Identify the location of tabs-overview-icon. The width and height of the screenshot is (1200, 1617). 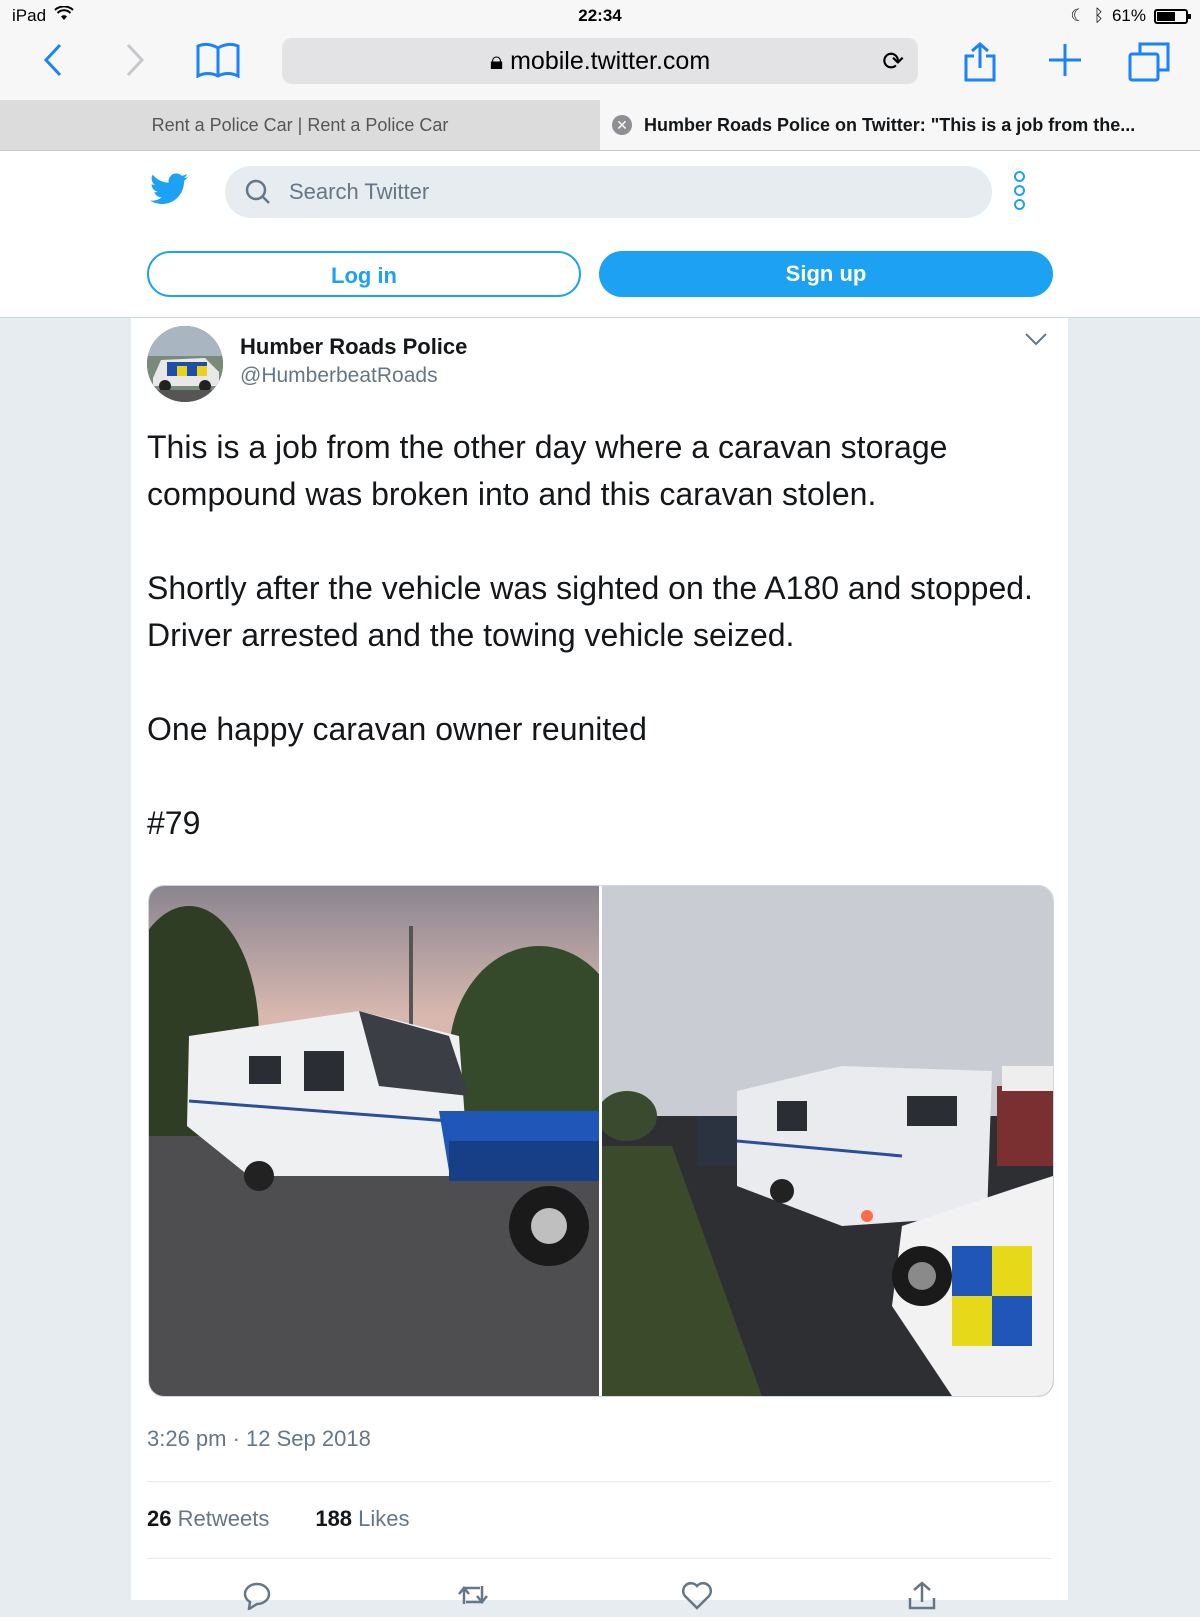
(1149, 66).